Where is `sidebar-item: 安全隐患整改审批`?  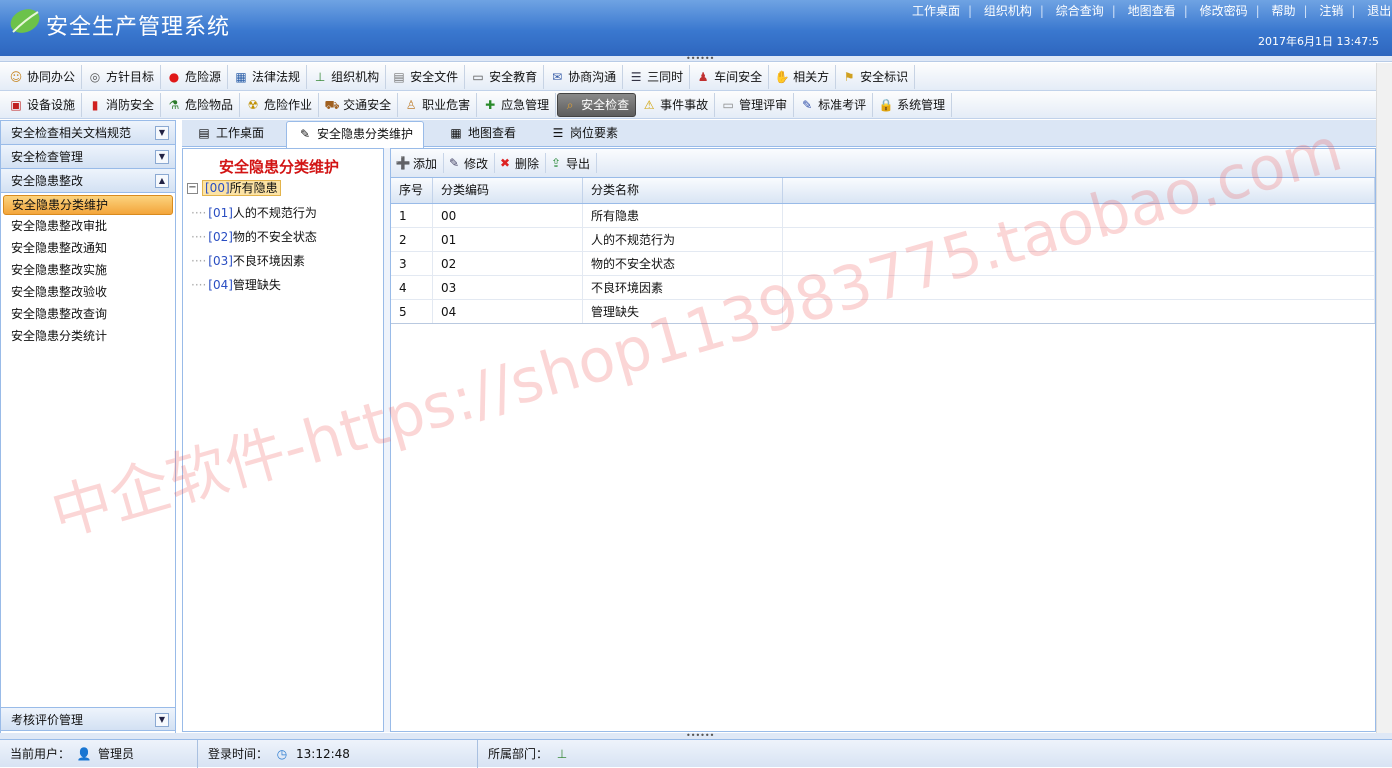 sidebar-item: 安全隐患整改审批 is located at coordinates (88, 226).